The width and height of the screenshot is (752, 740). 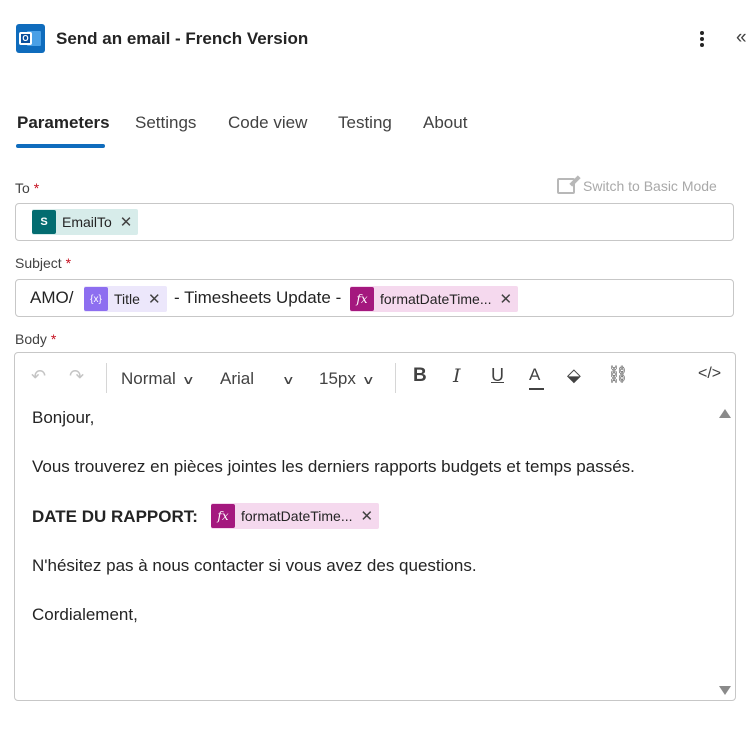 What do you see at coordinates (158, 379) in the screenshot?
I see `paragraph-style-dropdown: Normal ∨` at bounding box center [158, 379].